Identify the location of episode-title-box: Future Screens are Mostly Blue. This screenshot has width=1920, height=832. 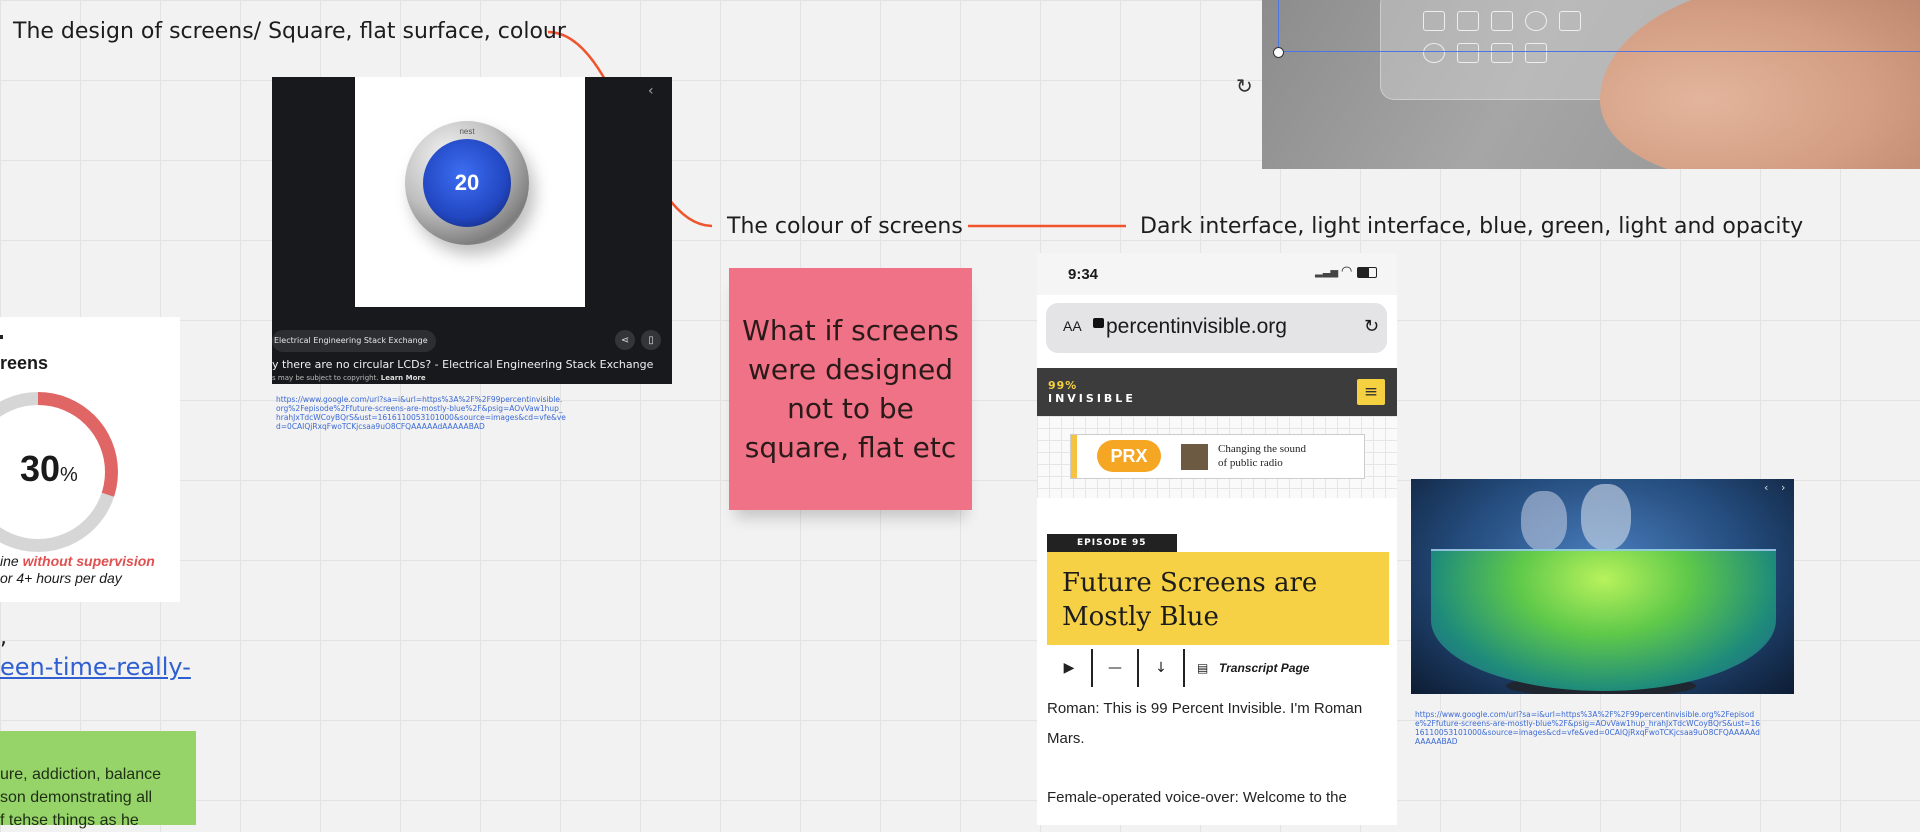
(1218, 598).